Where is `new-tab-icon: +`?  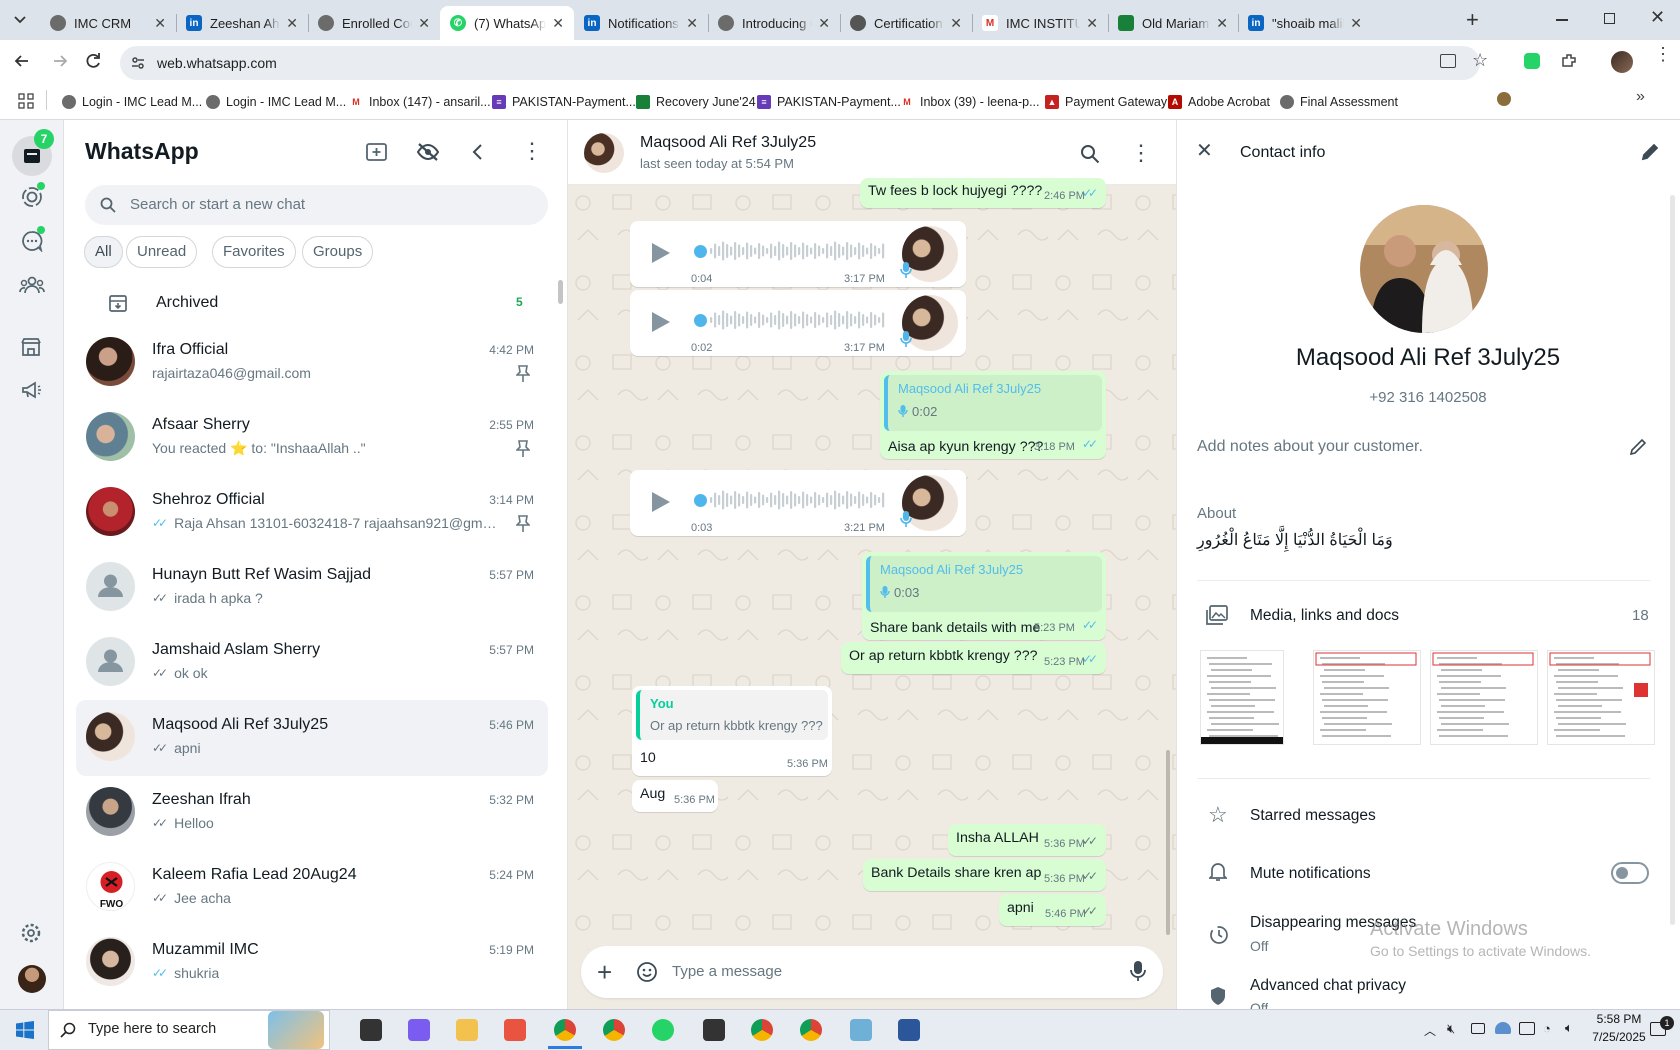 new-tab-icon: + is located at coordinates (1472, 20).